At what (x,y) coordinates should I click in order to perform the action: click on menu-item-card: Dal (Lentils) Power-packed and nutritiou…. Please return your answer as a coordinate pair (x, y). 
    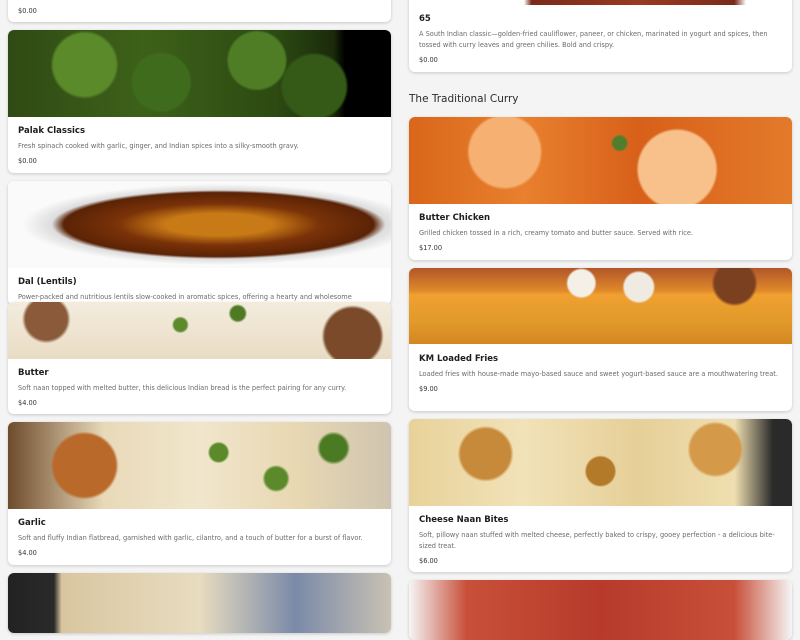
    Looking at the image, I should click on (199, 243).